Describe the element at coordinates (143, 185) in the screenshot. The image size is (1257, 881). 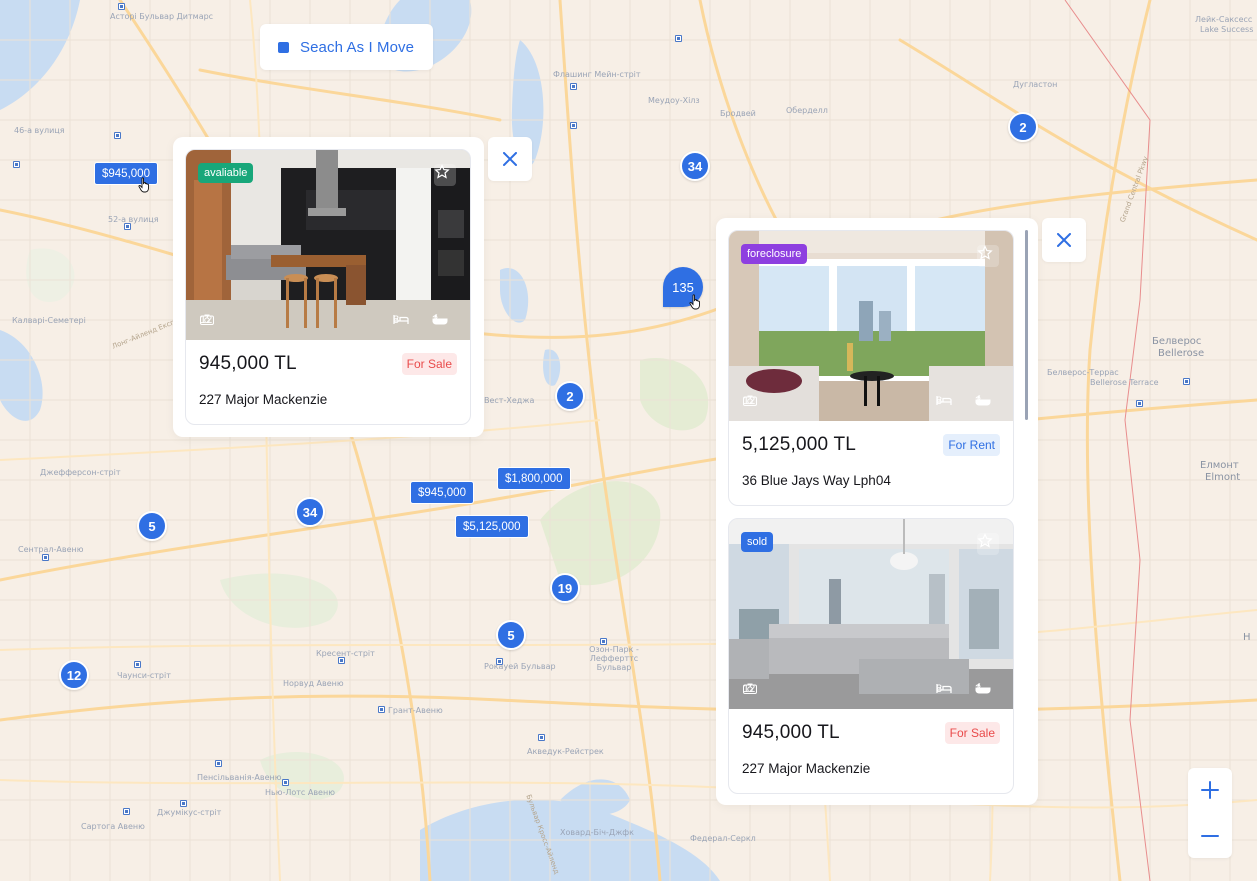
I see `hand-cursor-icon` at that location.